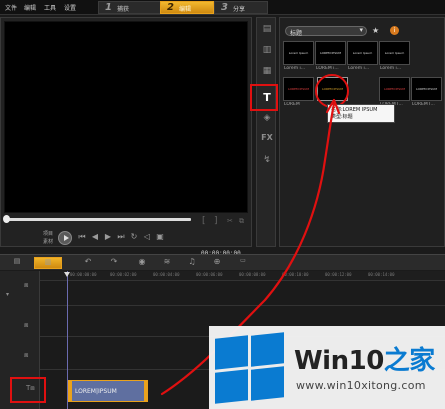  Describe the element at coordinates (108, 7) in the screenshot. I see `step-number: 1` at that location.